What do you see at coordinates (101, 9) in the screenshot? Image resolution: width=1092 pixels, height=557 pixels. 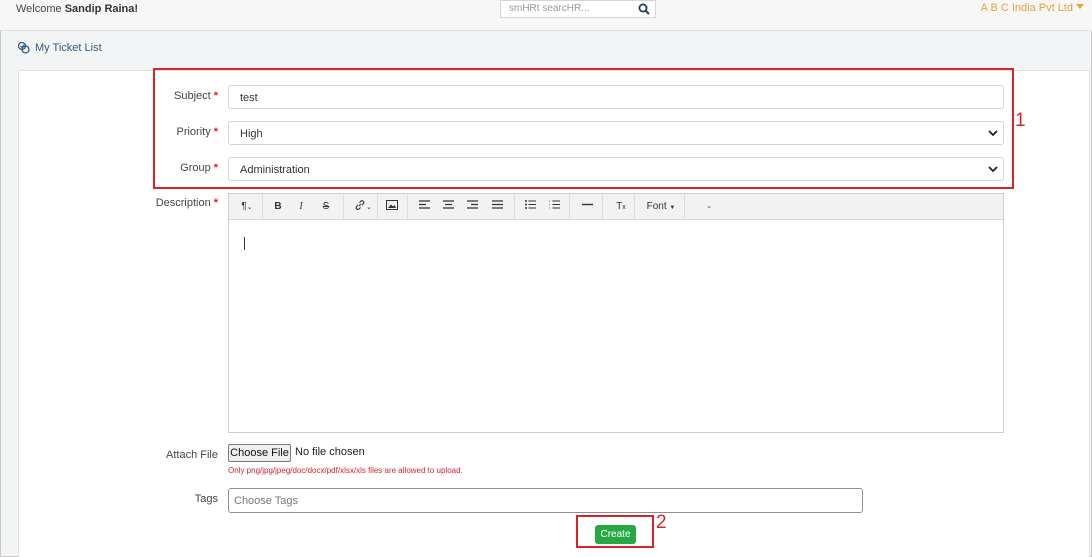 I see `user-name: Sandip Raina!` at bounding box center [101, 9].